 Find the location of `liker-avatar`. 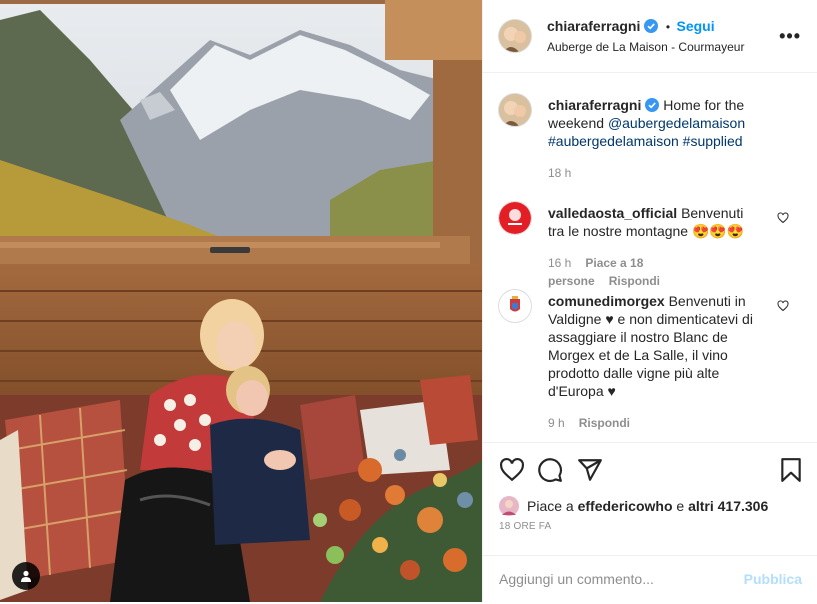

liker-avatar is located at coordinates (509, 506).